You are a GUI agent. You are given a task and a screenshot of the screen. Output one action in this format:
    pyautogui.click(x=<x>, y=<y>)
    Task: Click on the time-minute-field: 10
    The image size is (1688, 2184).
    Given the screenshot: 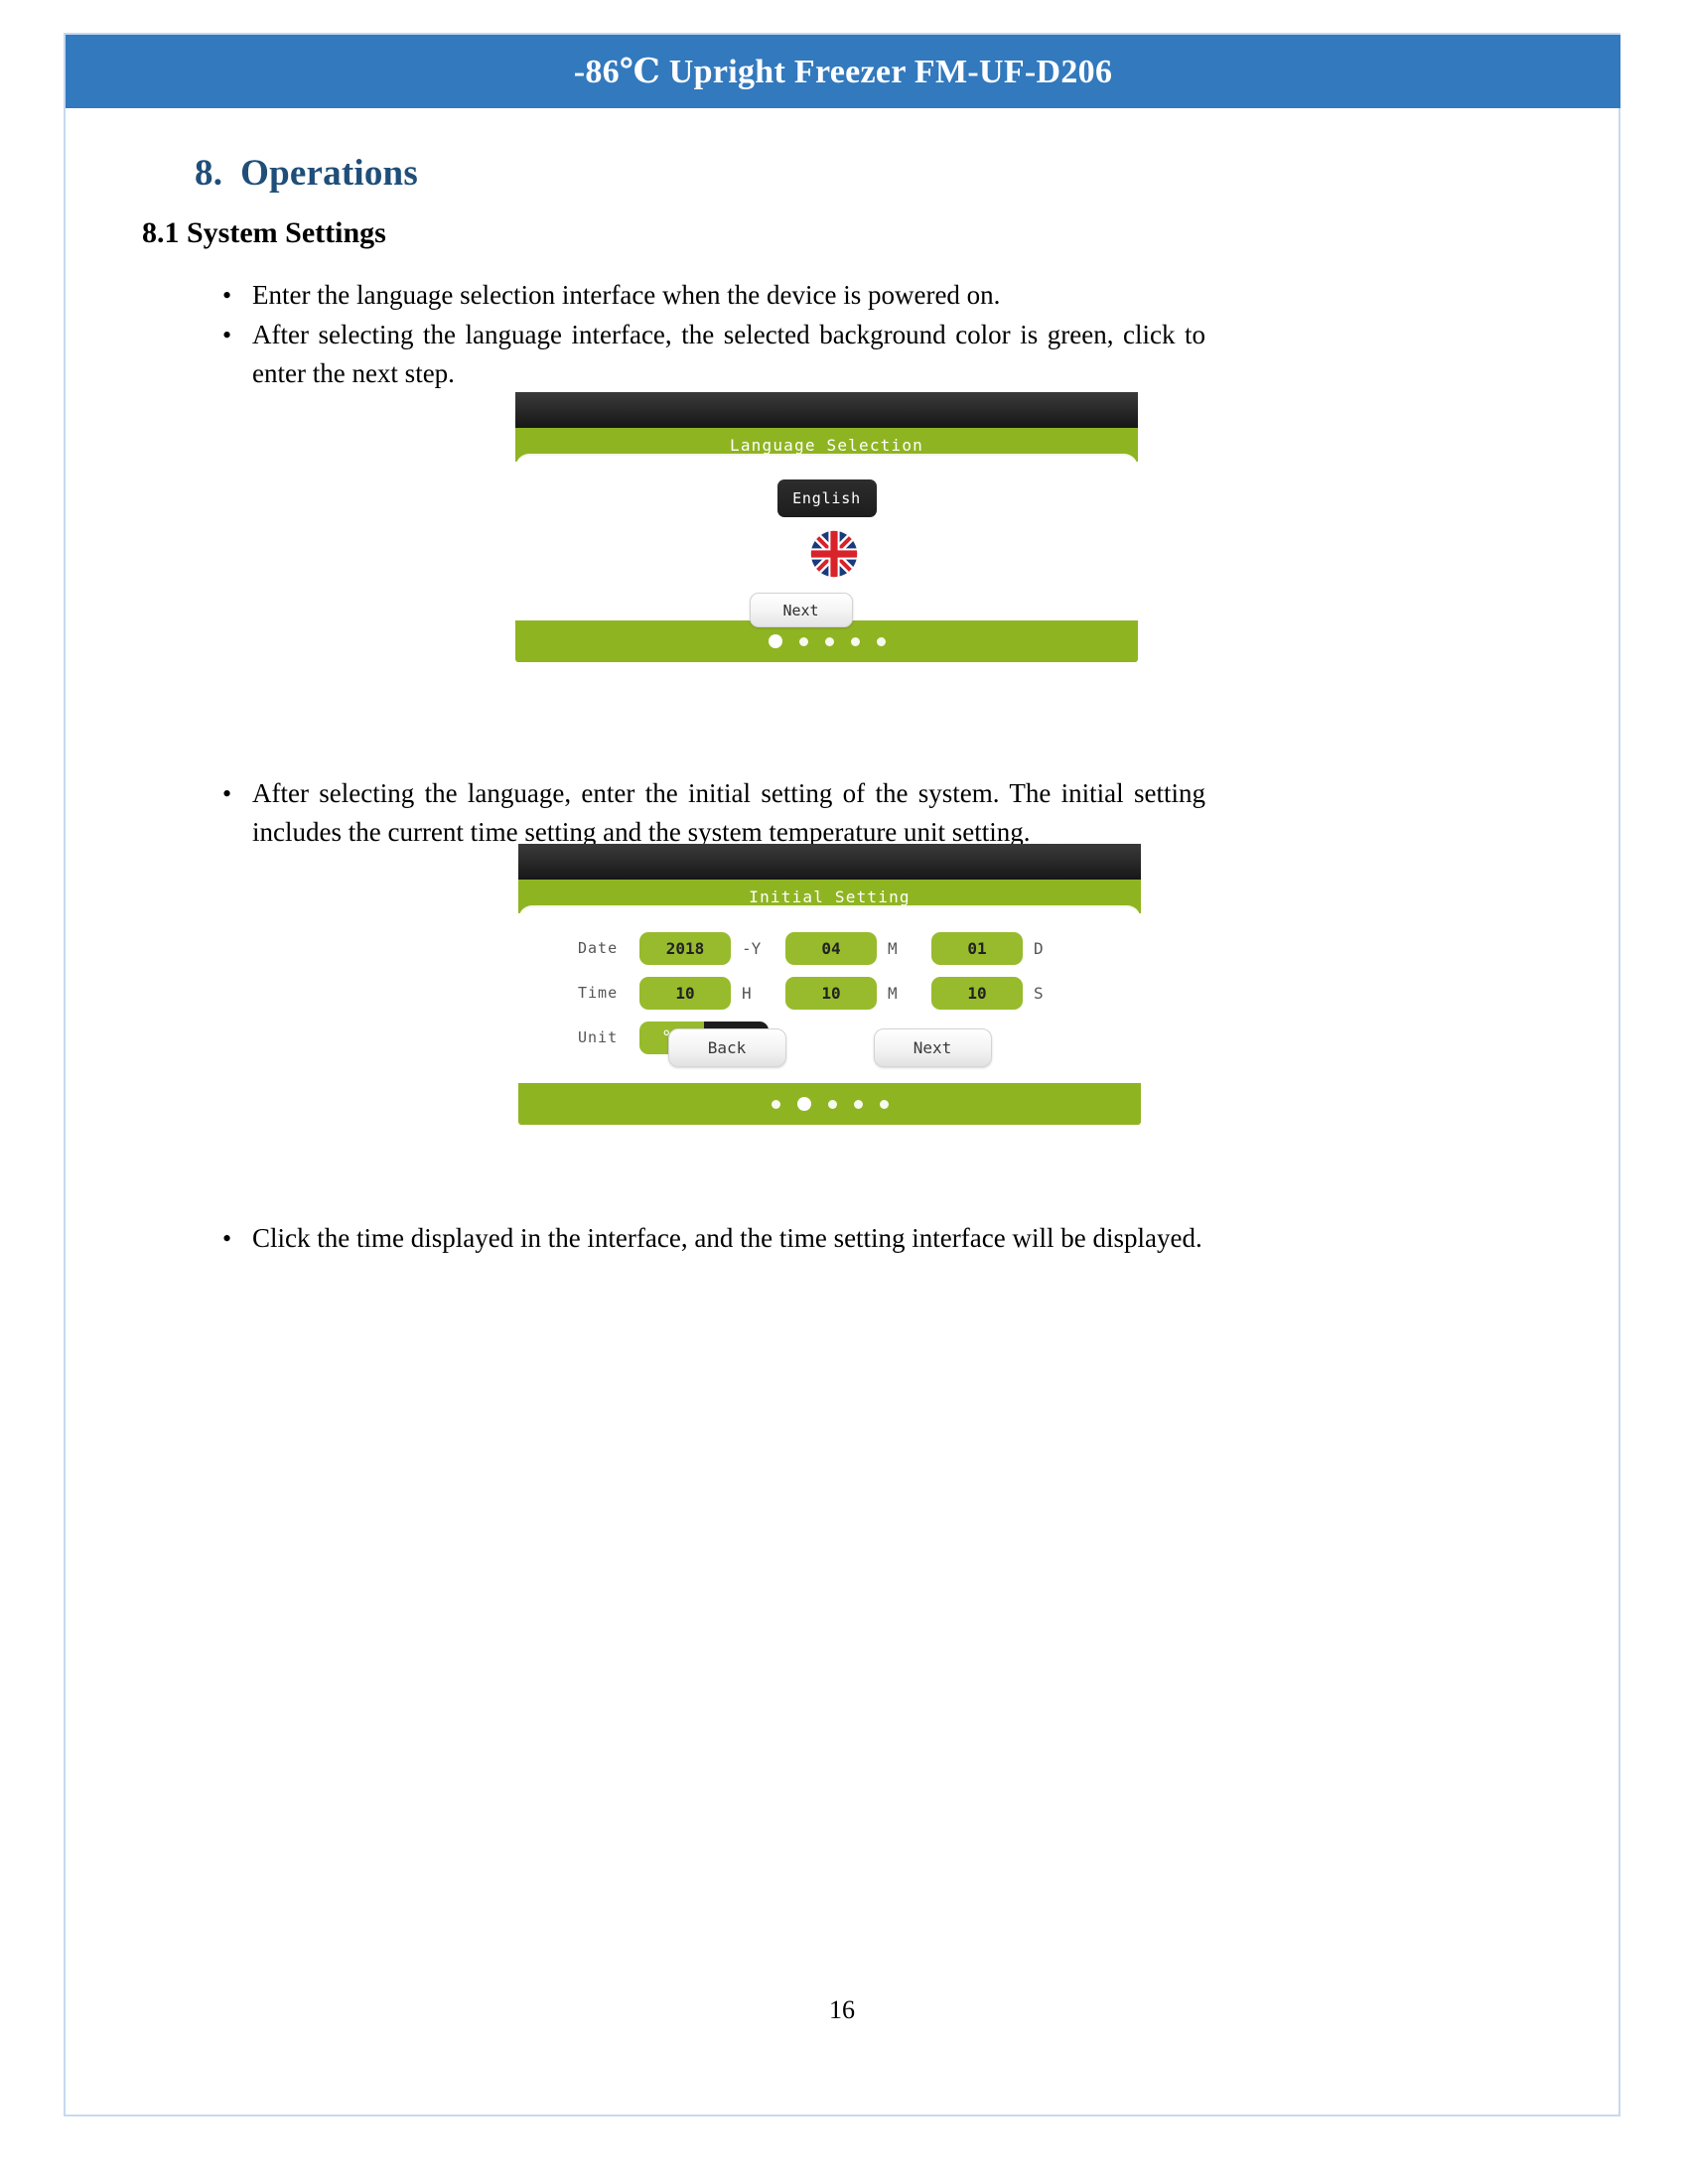 What is the action you would take?
    pyautogui.click(x=831, y=993)
    